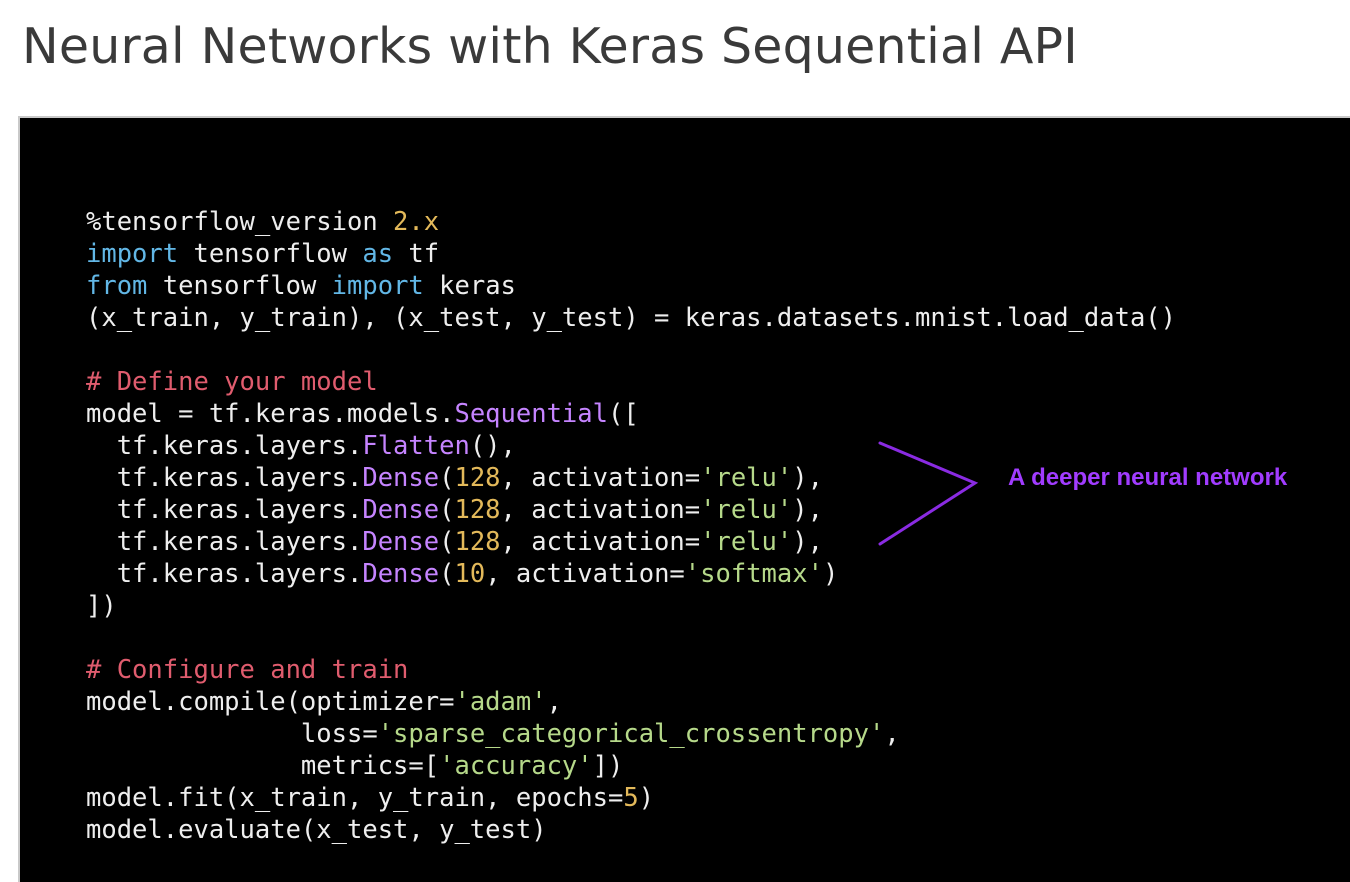  What do you see at coordinates (500, 702) in the screenshot?
I see `code-token: 'adam'` at bounding box center [500, 702].